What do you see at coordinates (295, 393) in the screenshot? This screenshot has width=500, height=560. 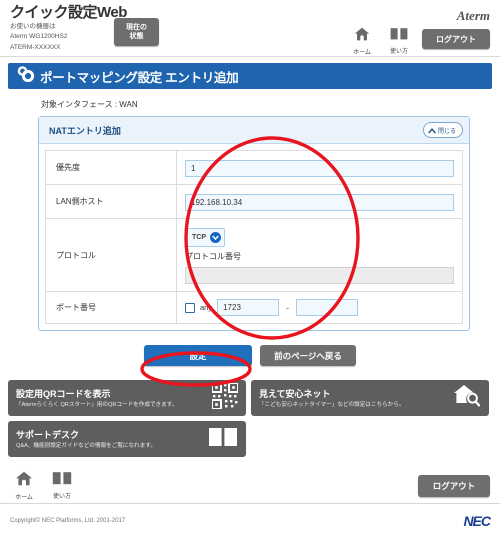 I see `card-mietesafety-net-title: 見えて安心ネット` at bounding box center [295, 393].